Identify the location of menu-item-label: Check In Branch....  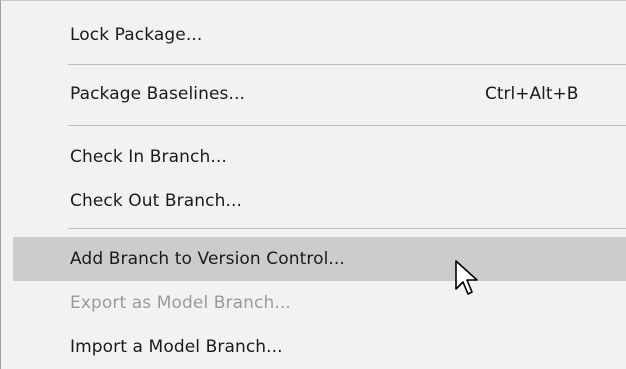
(148, 157).